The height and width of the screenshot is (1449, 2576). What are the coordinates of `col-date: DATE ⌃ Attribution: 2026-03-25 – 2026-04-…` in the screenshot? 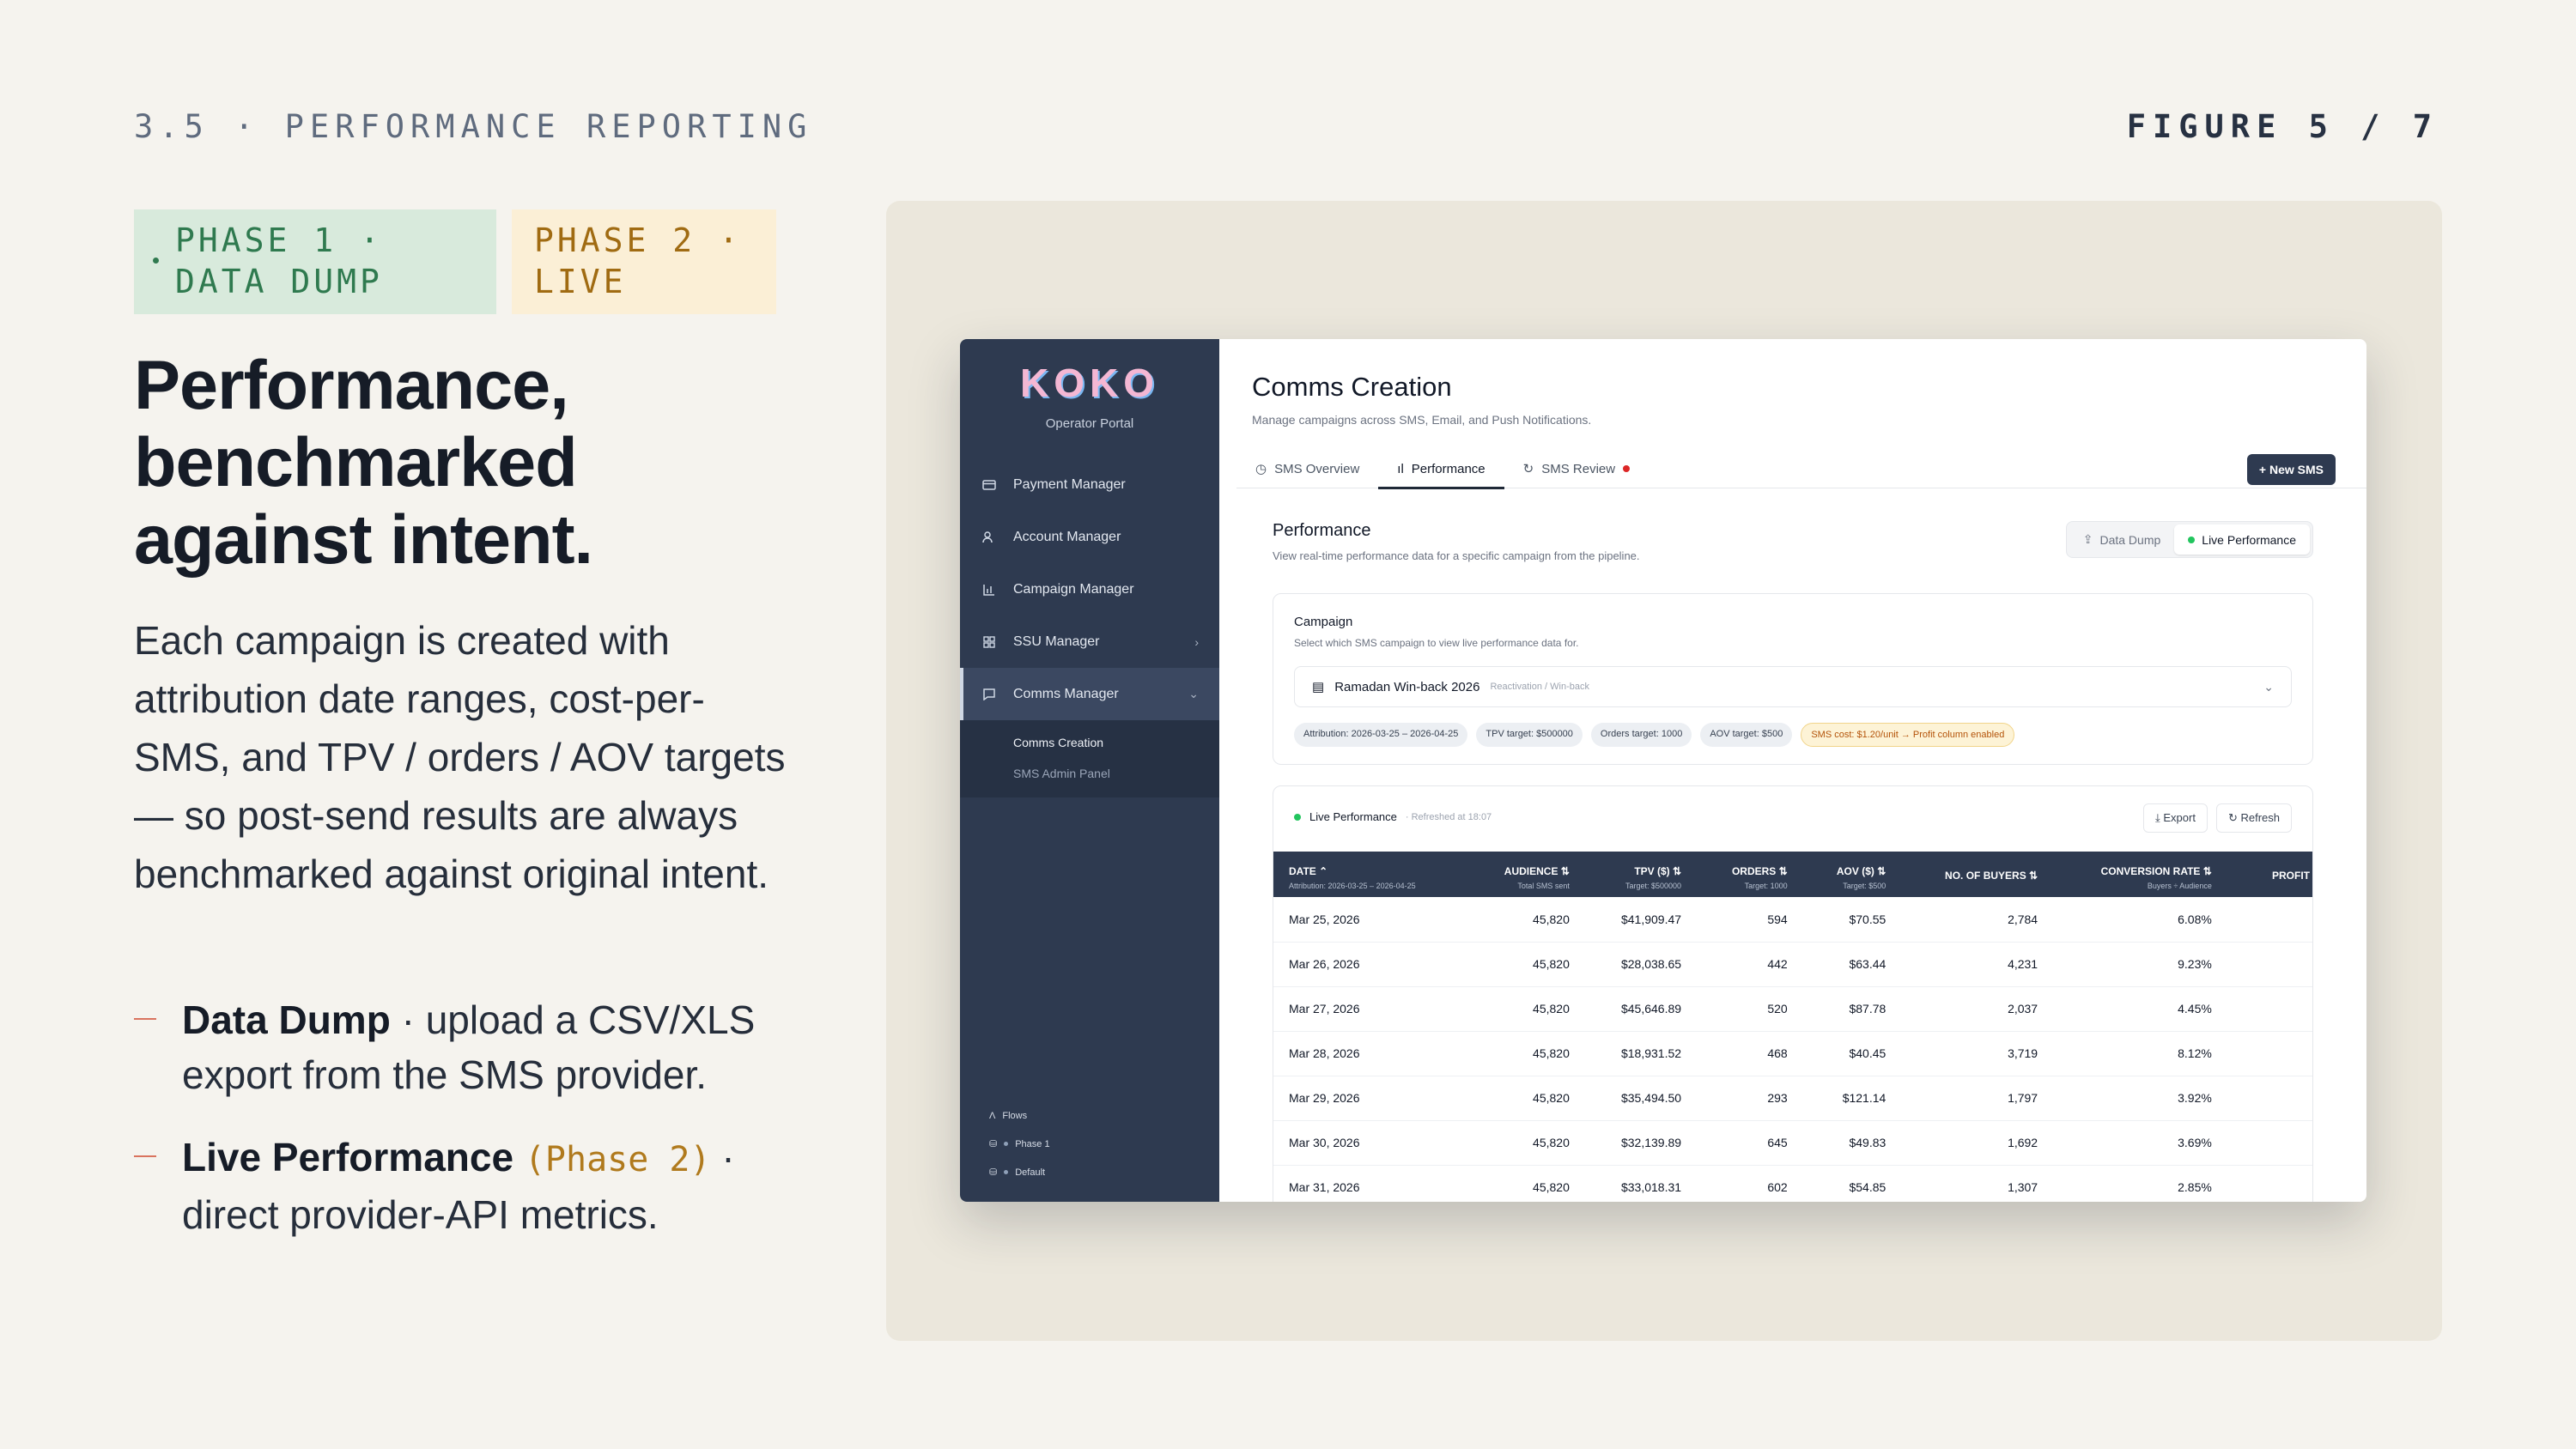 It's located at (1370, 874).